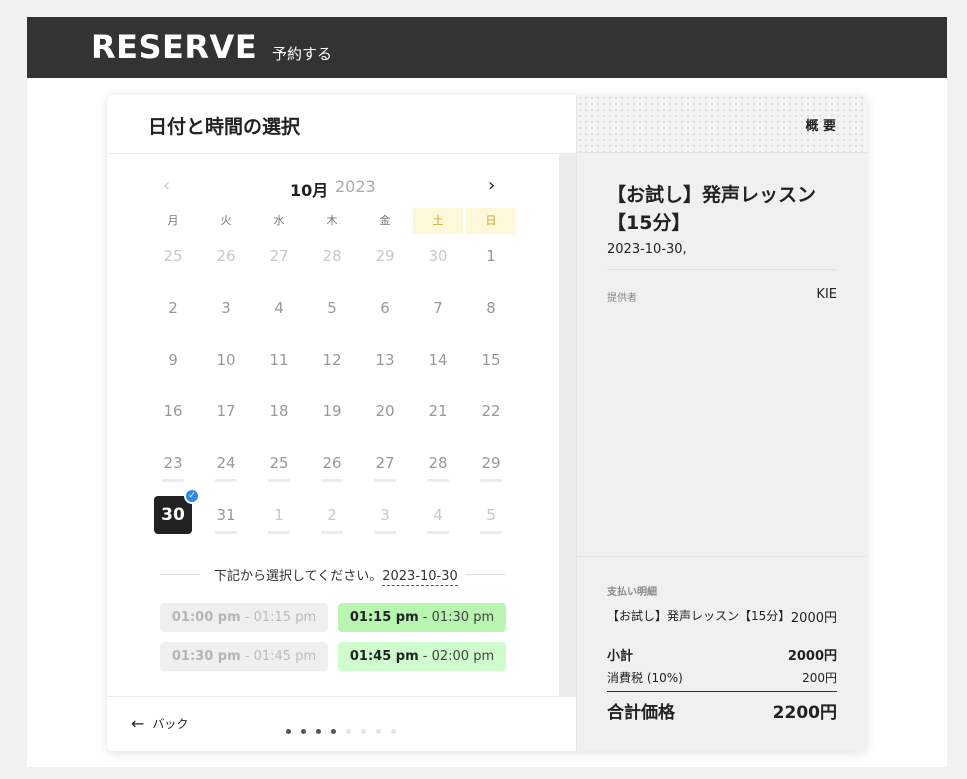 Image resolution: width=967 pixels, height=779 pixels. What do you see at coordinates (438, 360) in the screenshot?
I see `calendar-day: 14` at bounding box center [438, 360].